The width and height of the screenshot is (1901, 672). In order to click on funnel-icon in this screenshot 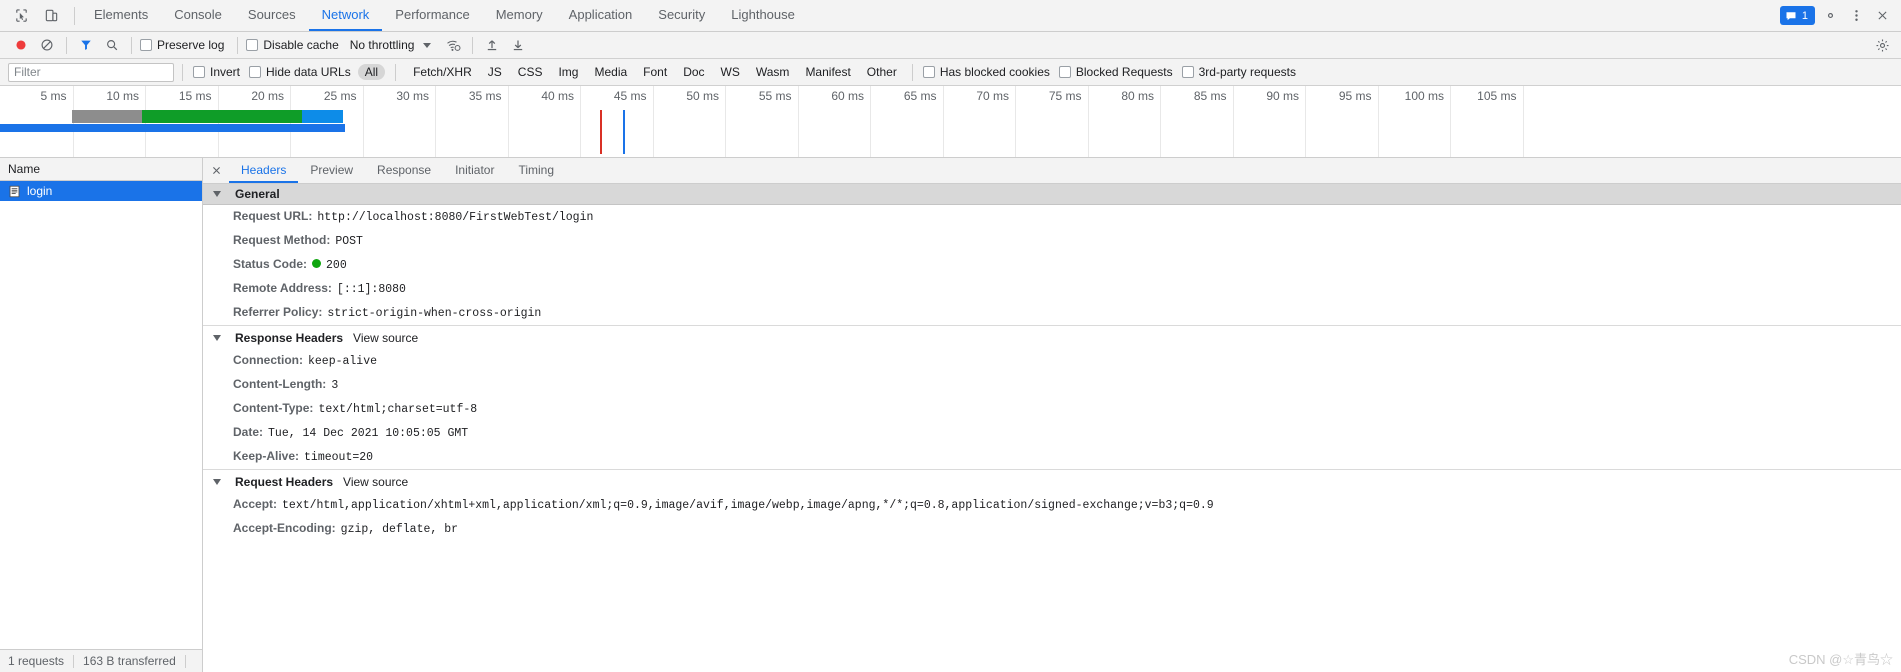, I will do `click(86, 45)`.